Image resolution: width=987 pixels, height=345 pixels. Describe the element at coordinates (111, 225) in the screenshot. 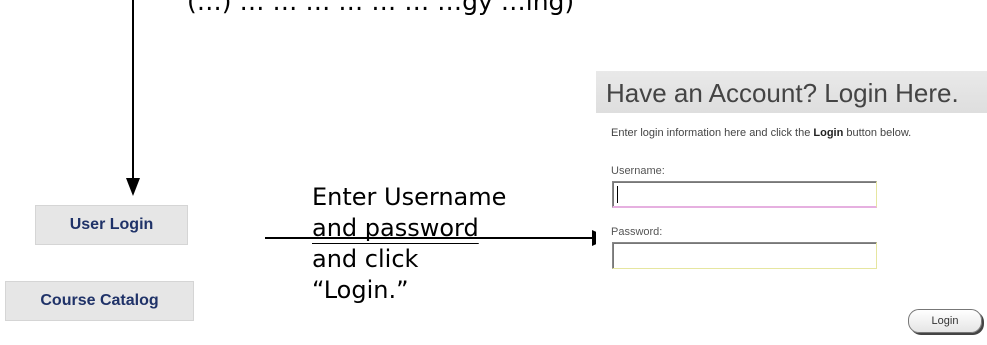

I see `user-login-button: User Login` at that location.